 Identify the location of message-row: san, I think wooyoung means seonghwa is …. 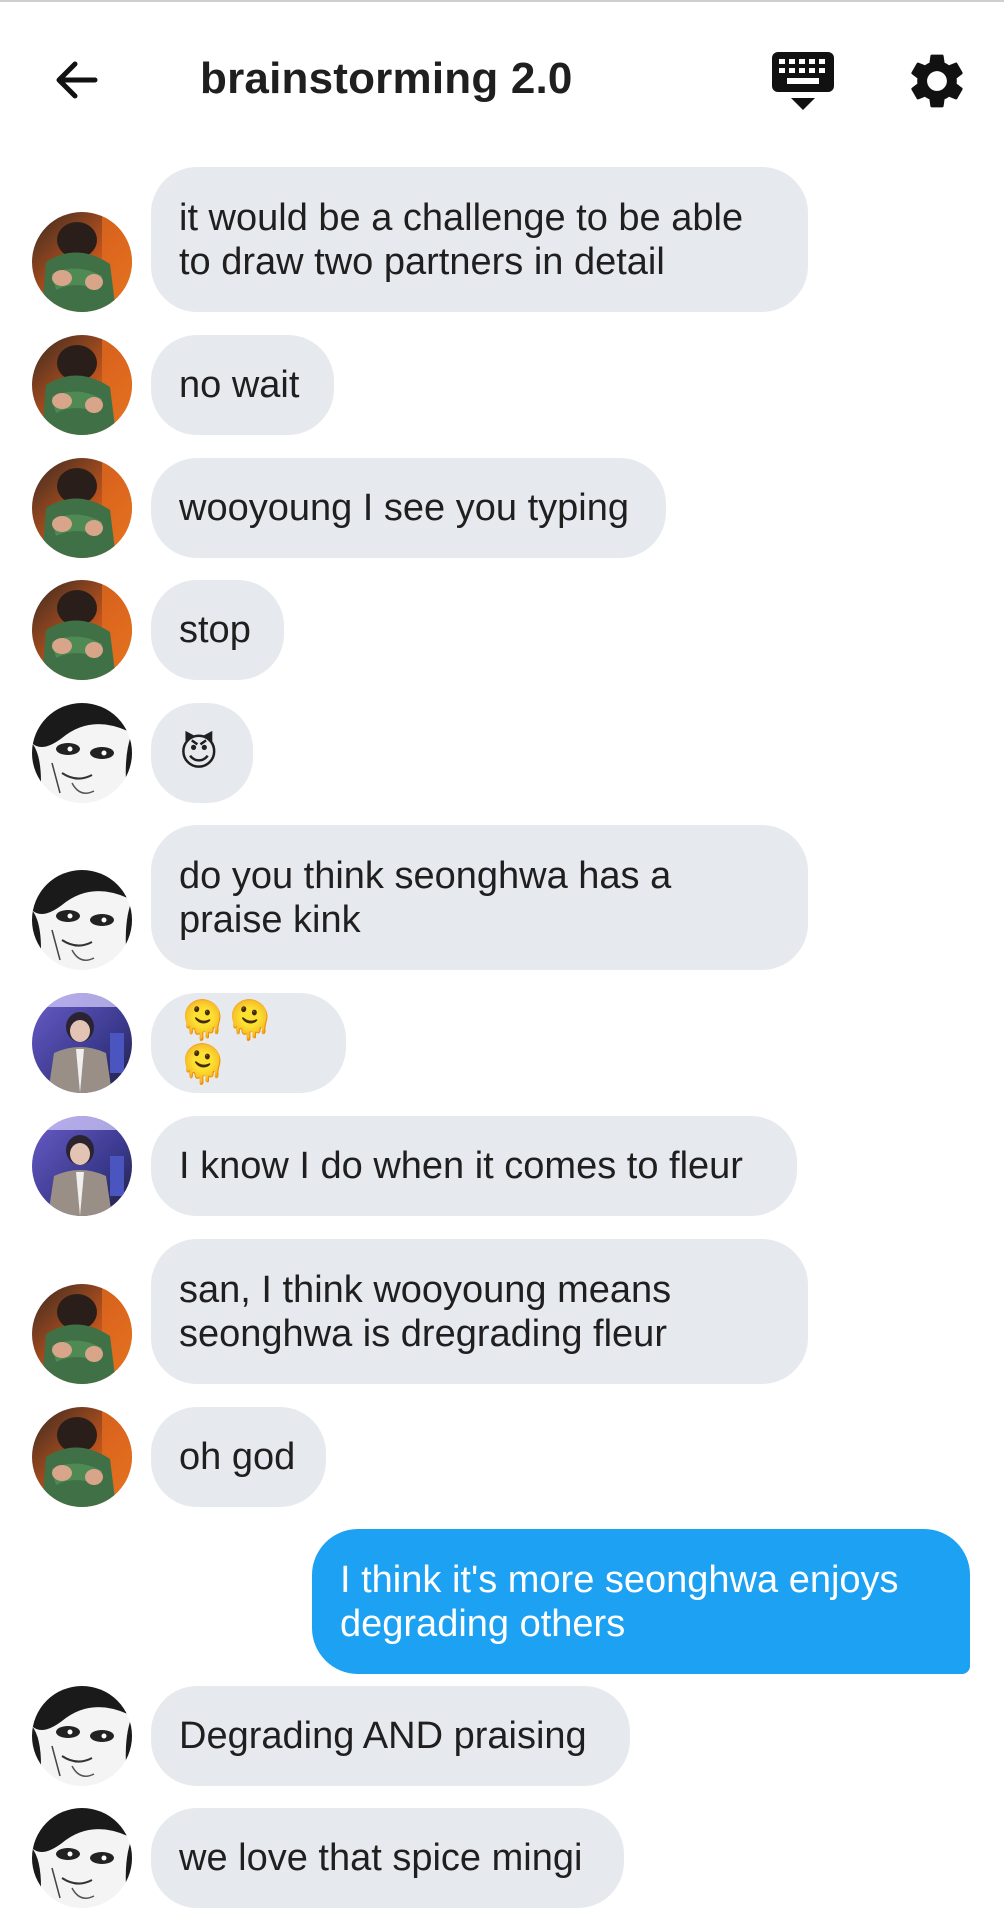
(502, 1311).